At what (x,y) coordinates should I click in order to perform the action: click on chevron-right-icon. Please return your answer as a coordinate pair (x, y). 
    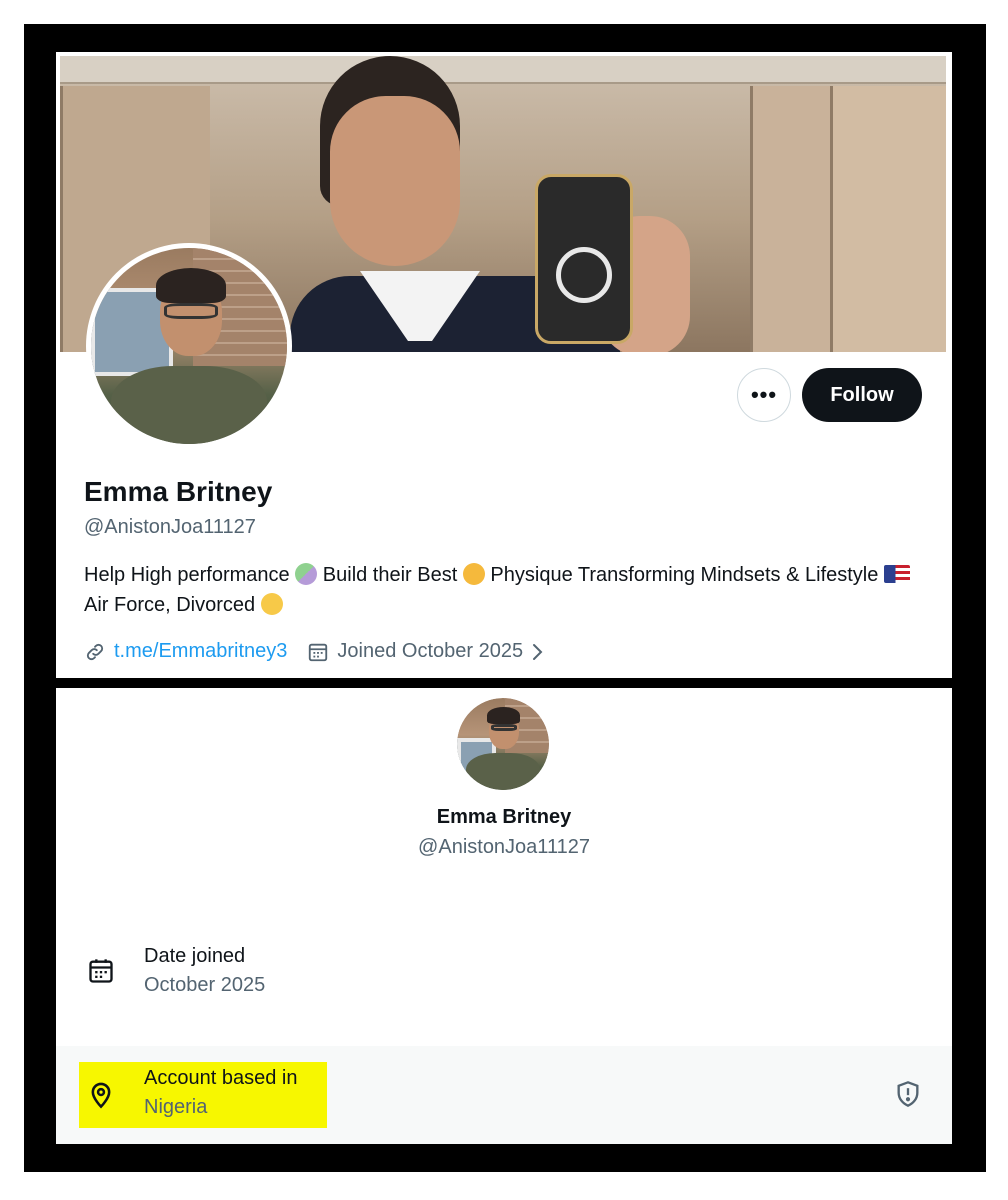
    Looking at the image, I should click on (538, 652).